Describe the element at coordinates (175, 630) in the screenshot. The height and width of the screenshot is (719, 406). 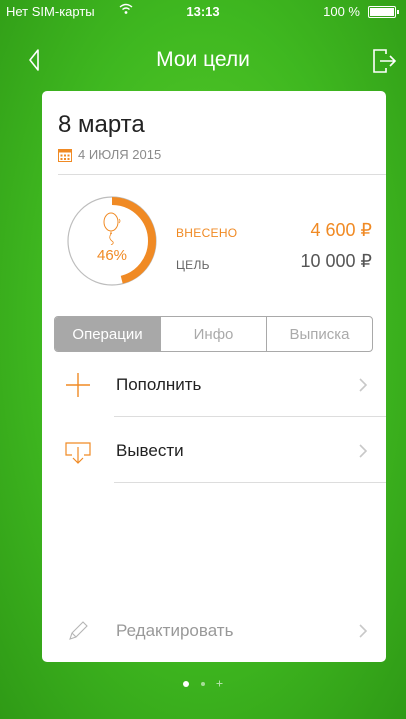
I see `edit-label: Редактировать` at that location.